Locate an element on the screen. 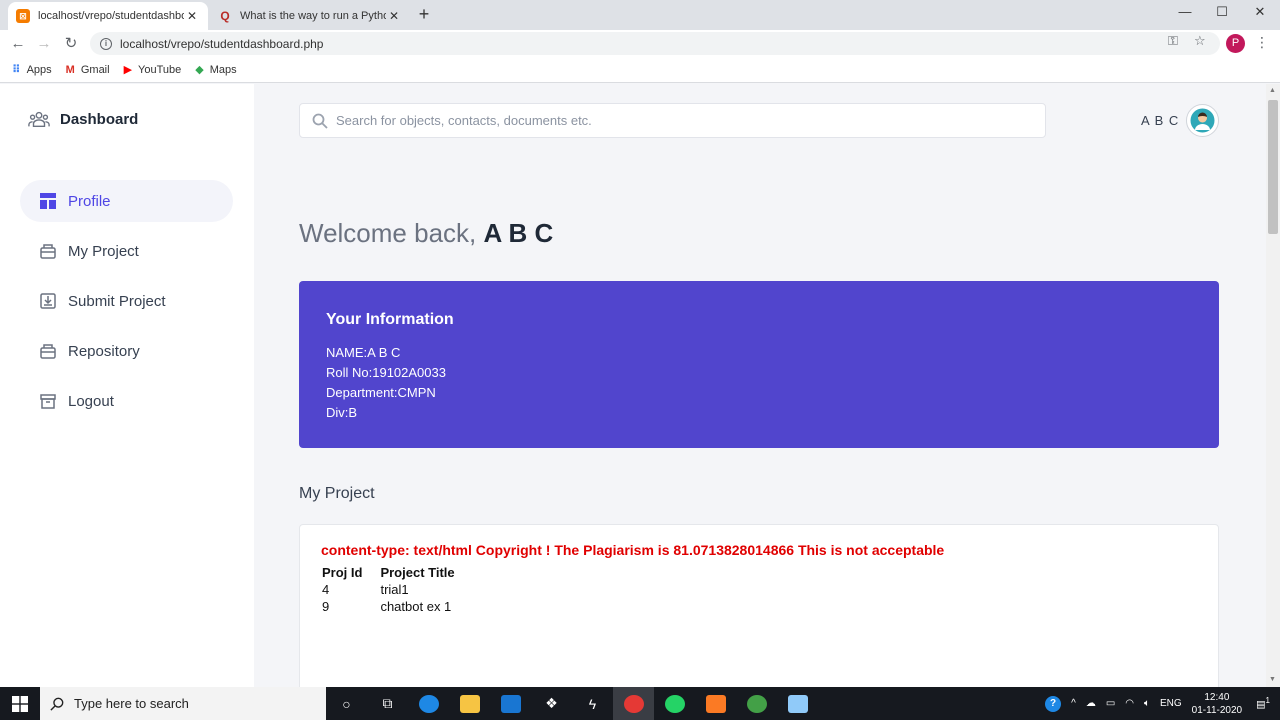 The image size is (1280, 720). search-box is located at coordinates (672, 120).